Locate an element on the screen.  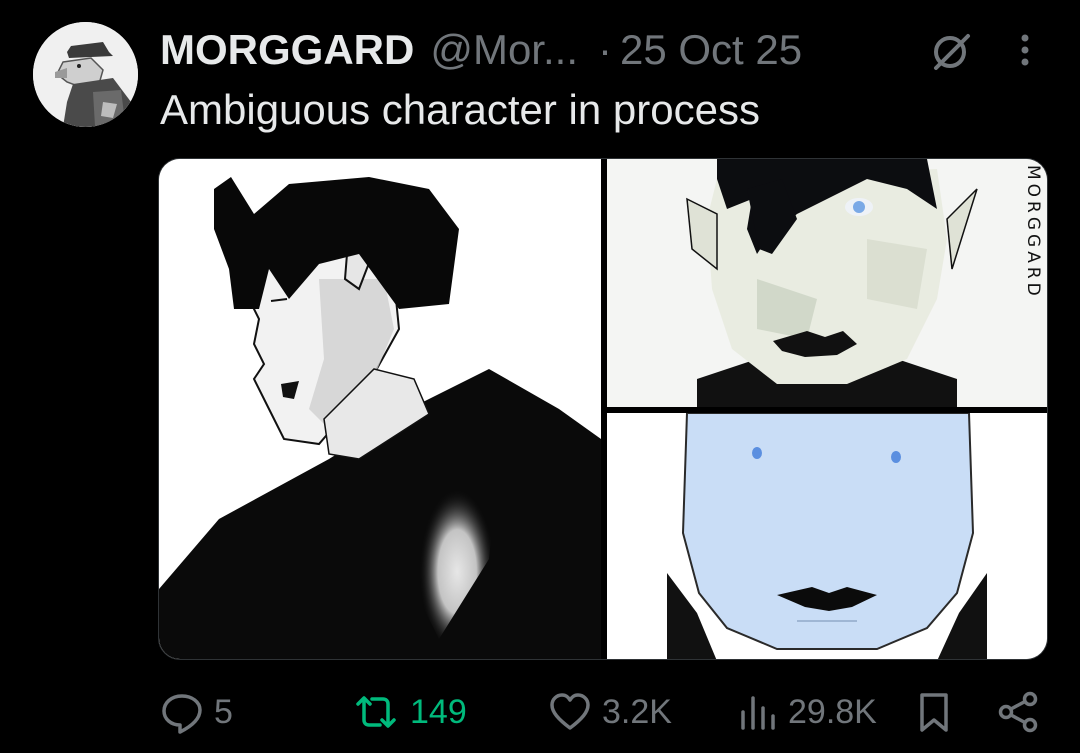
more-options-icon is located at coordinates (1025, 50).